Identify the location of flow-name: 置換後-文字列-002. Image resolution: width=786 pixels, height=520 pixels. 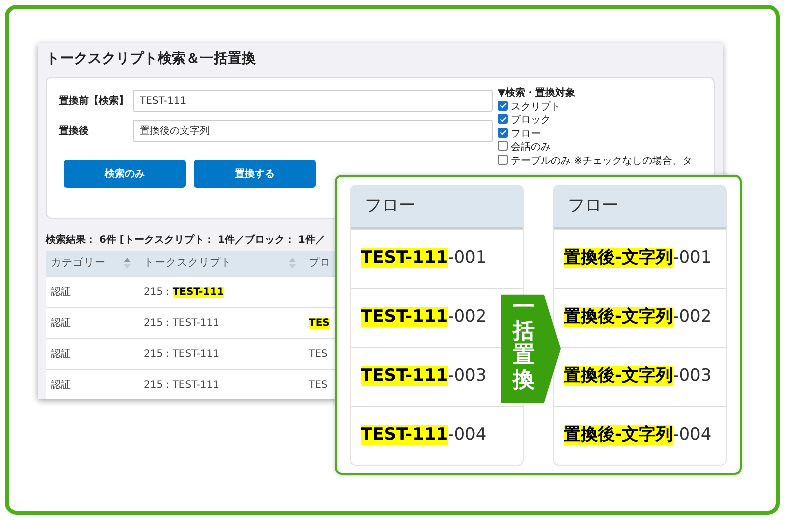
(638, 318).